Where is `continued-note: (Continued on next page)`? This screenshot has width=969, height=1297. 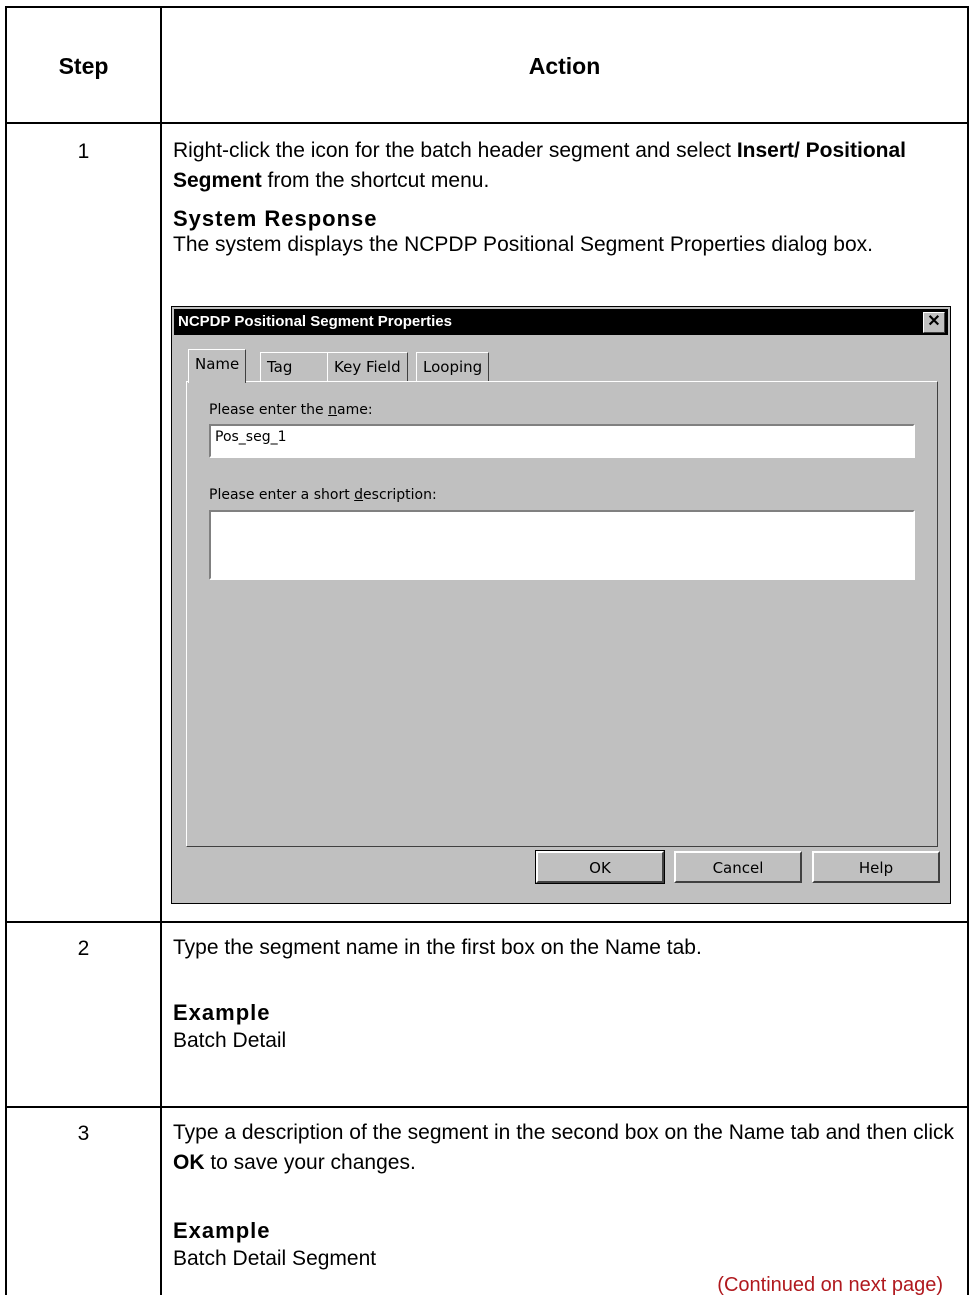
continued-note: (Continued on next page) is located at coordinates (830, 1285).